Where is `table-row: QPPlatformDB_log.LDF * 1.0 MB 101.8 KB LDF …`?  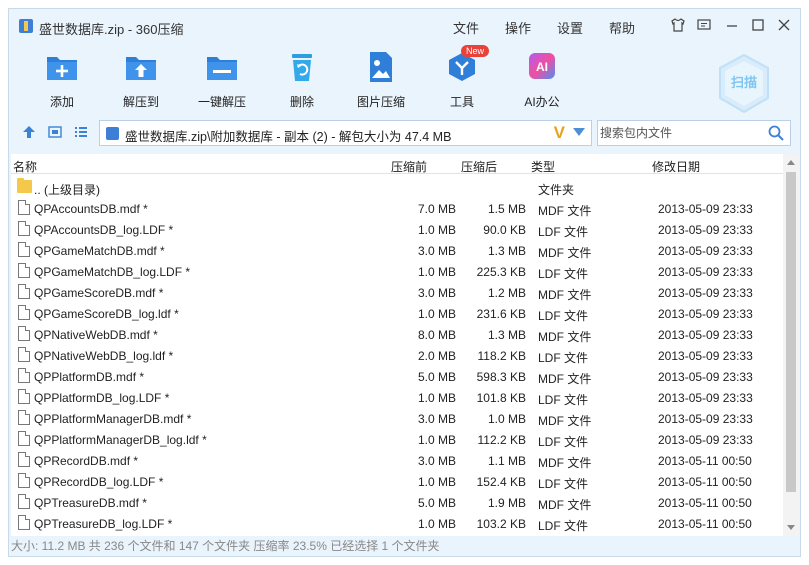 table-row: QPPlatformDB_log.LDF * 1.0 MB 101.8 KB LDF … is located at coordinates (397, 397).